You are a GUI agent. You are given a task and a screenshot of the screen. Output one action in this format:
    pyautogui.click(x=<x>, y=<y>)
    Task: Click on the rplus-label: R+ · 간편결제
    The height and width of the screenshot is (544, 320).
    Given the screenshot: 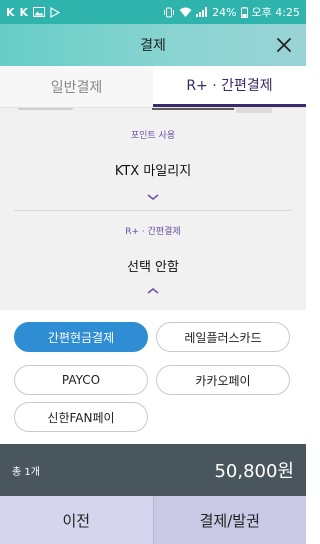 What is the action you would take?
    pyautogui.click(x=153, y=232)
    